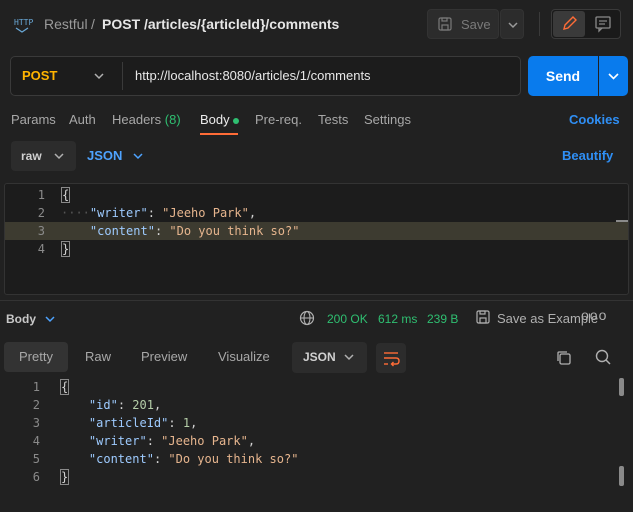  What do you see at coordinates (244, 356) in the screenshot?
I see `tab-visualize: Visualize` at bounding box center [244, 356].